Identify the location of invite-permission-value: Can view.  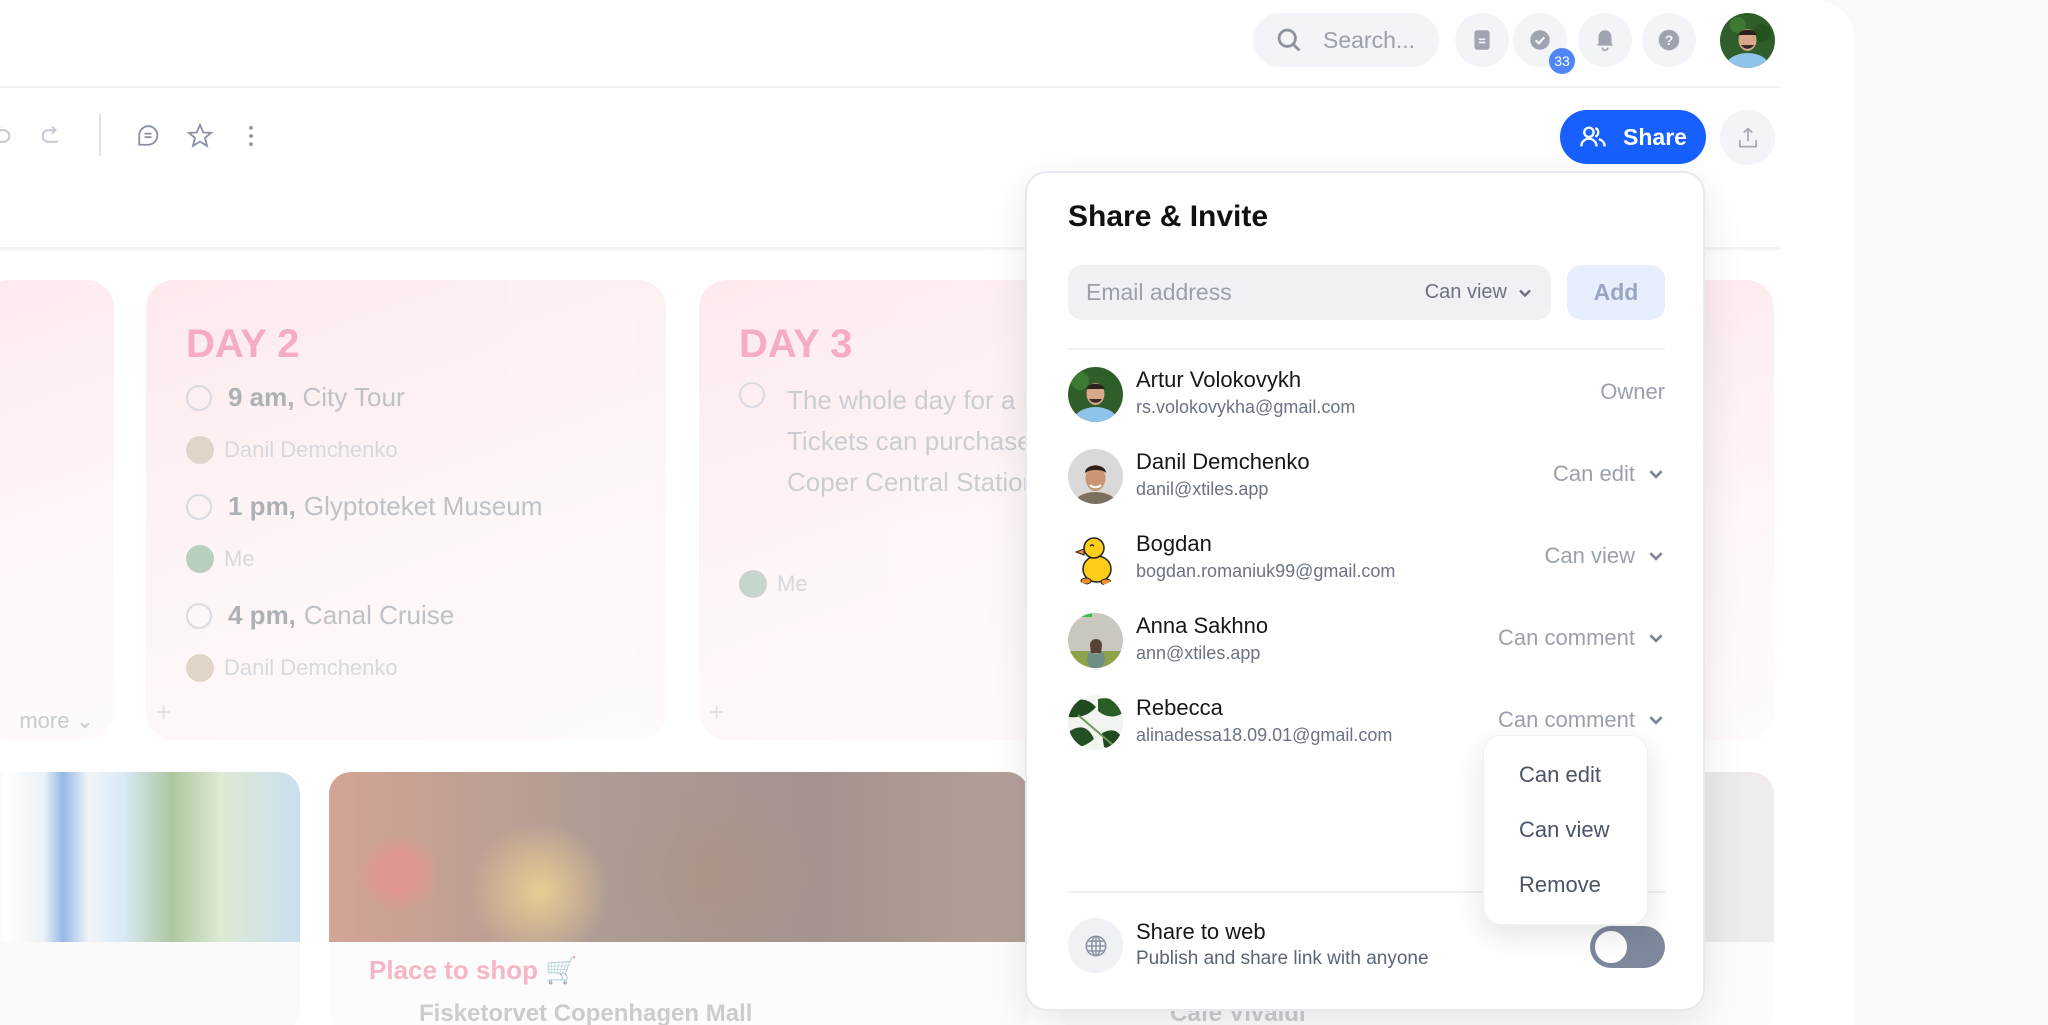
(1465, 292).